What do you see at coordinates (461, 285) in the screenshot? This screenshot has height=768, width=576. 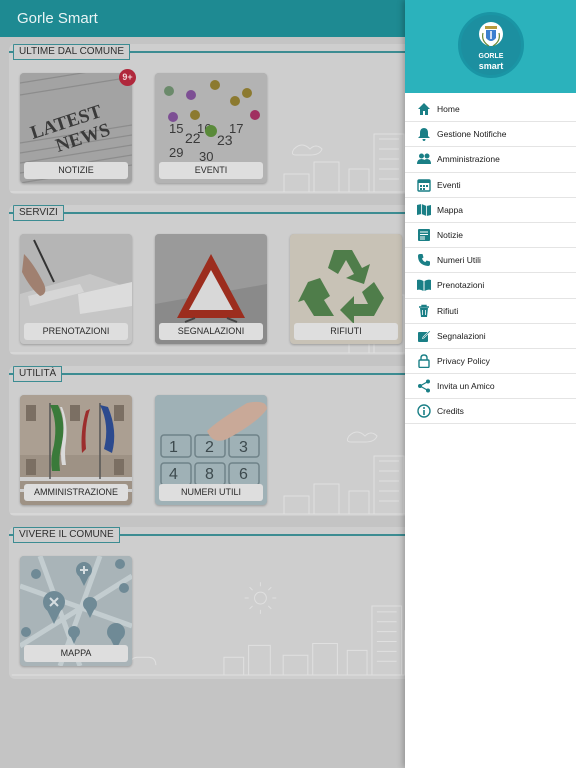 I see `menu-label: Prenotazioni` at bounding box center [461, 285].